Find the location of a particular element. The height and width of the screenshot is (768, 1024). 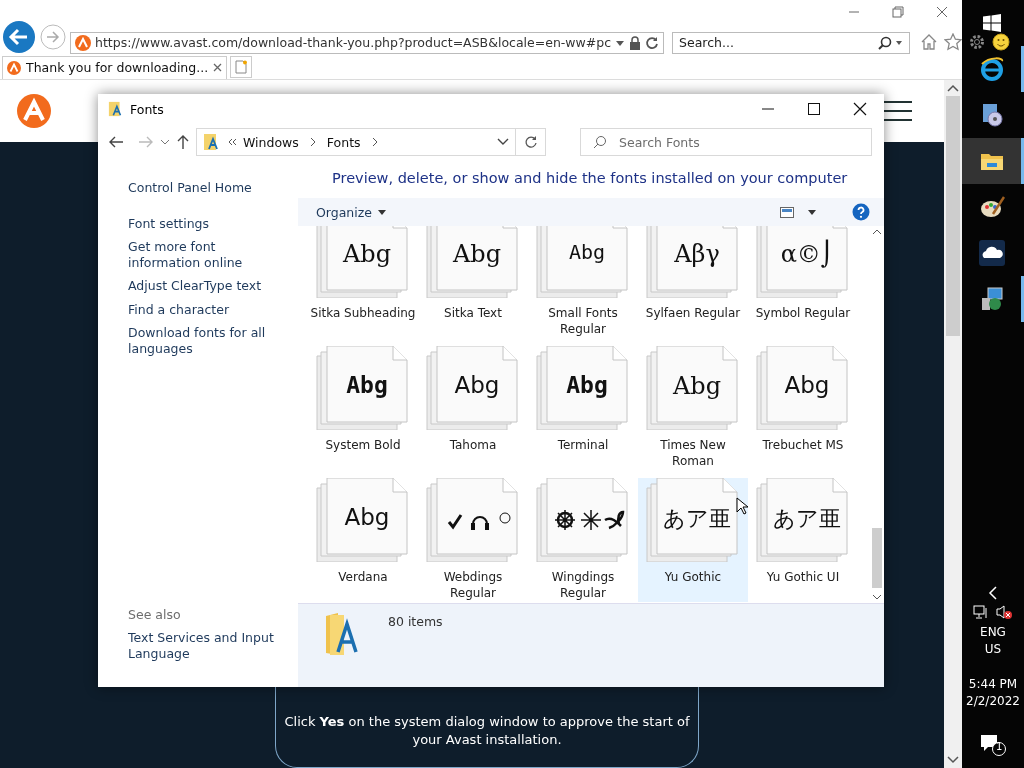

folder-icon is located at coordinates (991, 161).